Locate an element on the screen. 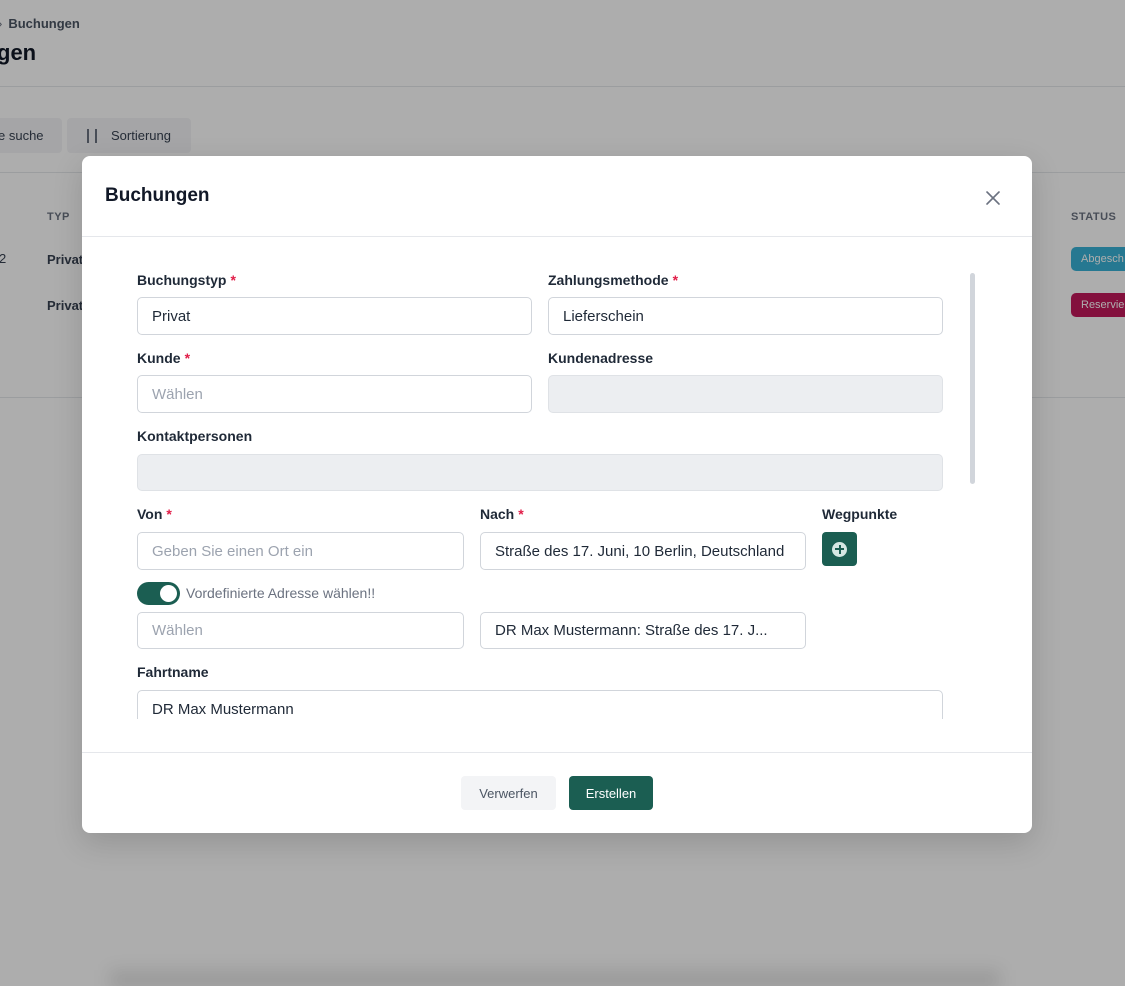 This screenshot has height=986, width=1125. toggle-knob is located at coordinates (168, 593).